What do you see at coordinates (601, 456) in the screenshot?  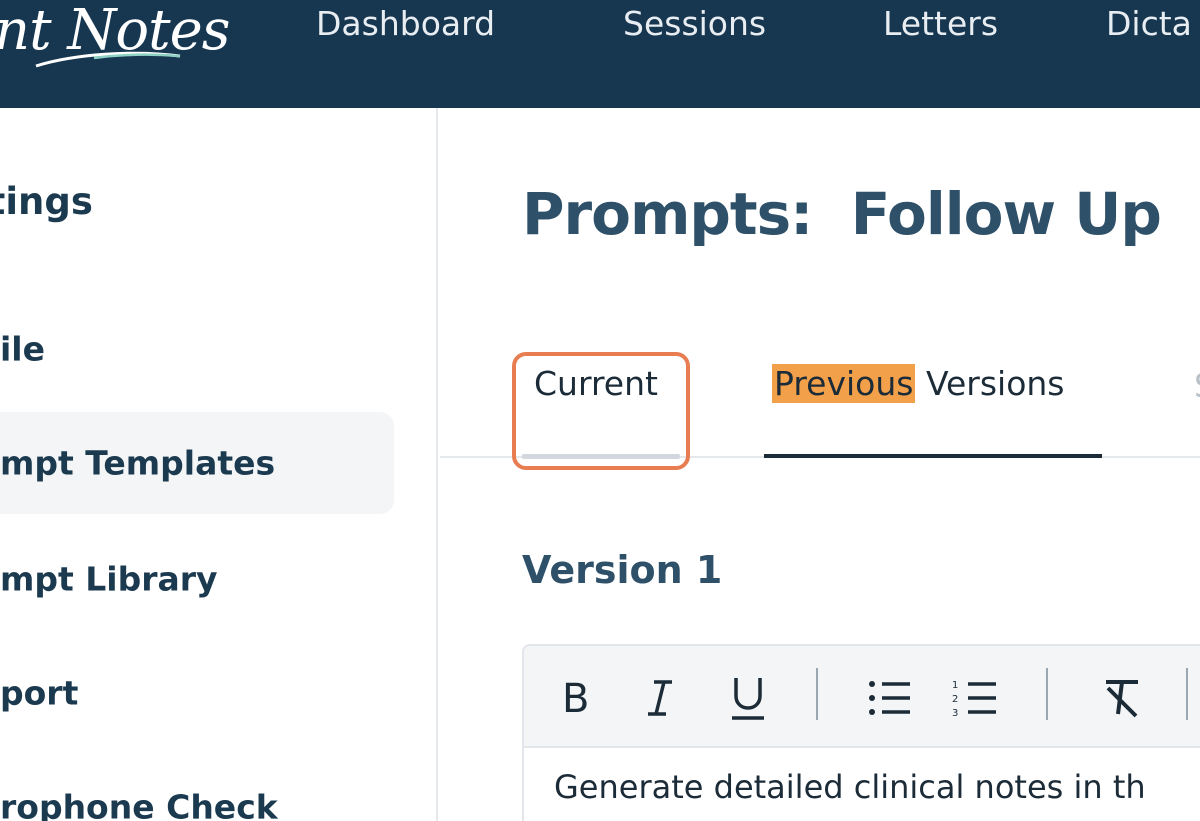 I see `tab-current-underline` at bounding box center [601, 456].